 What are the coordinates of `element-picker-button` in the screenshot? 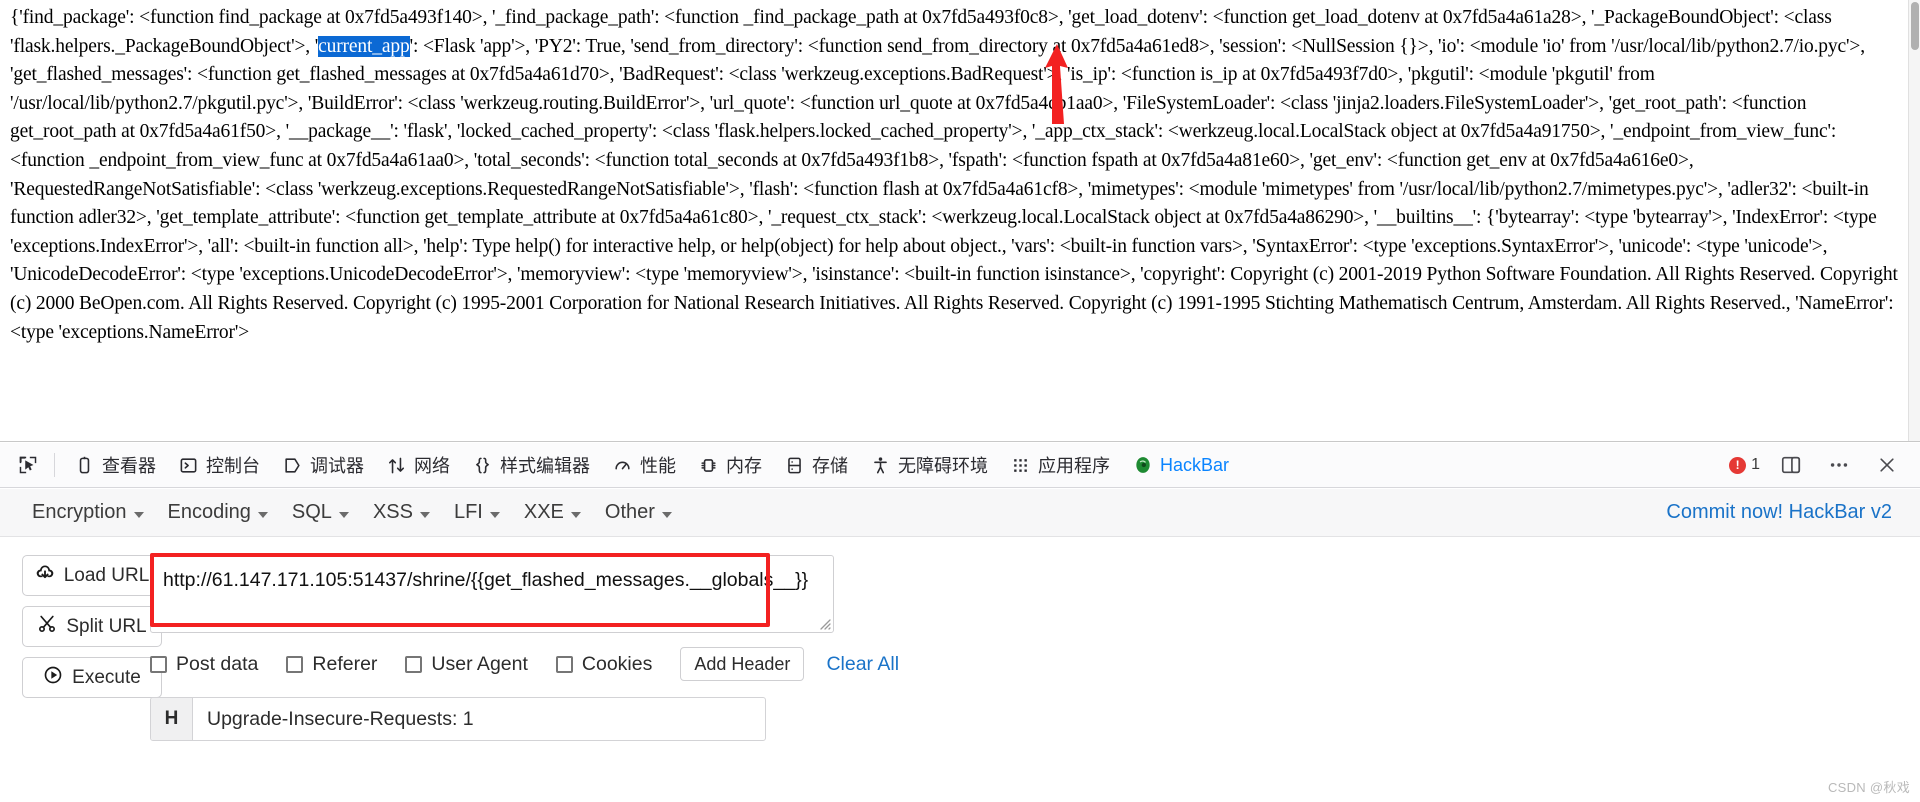 It's located at (28, 465).